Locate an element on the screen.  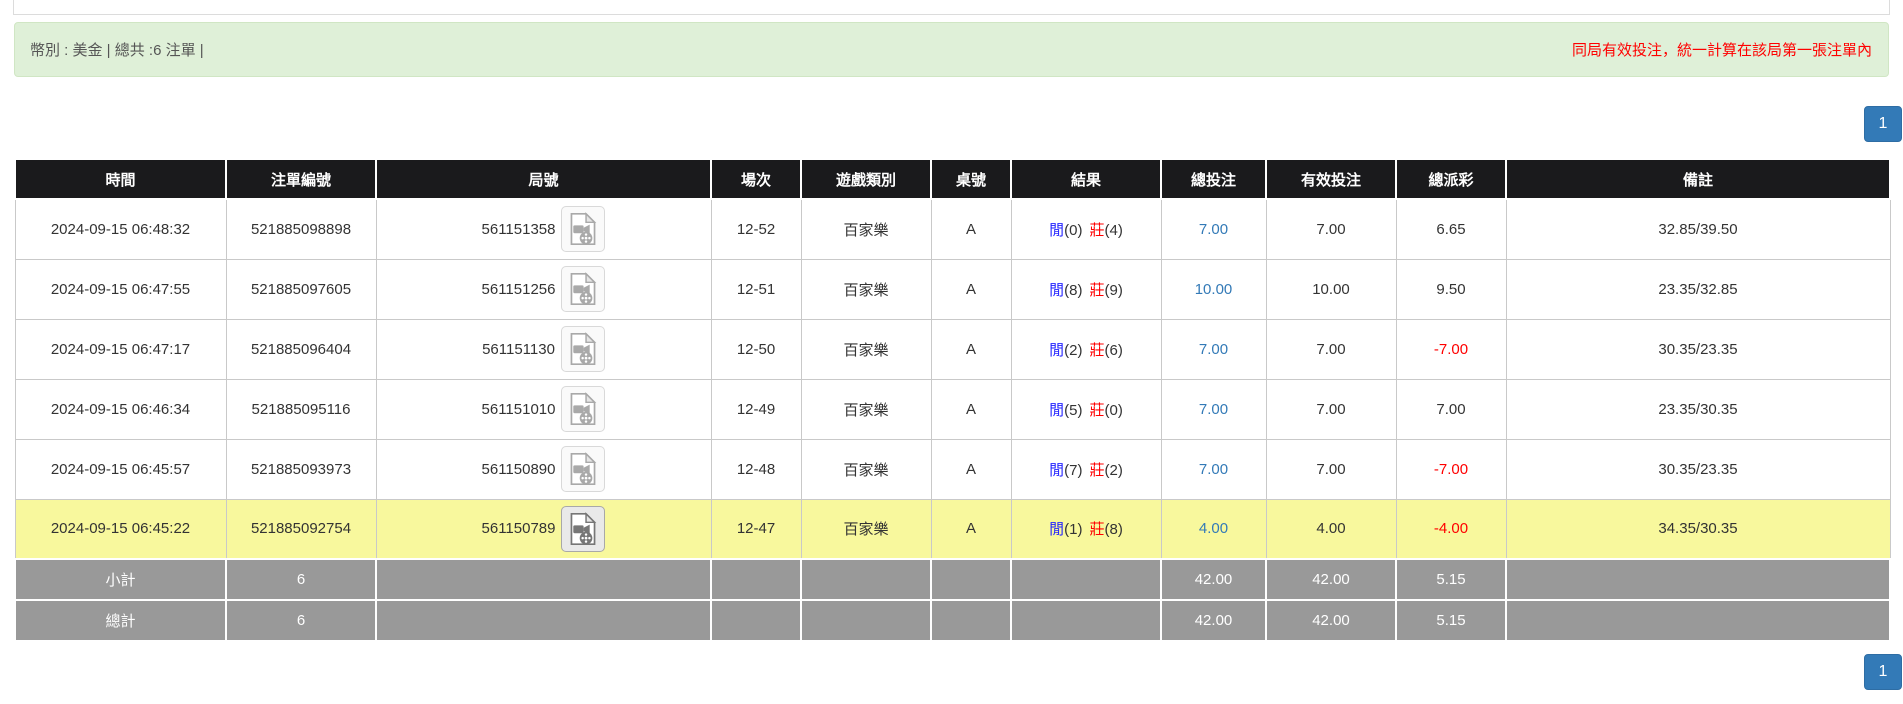
time-cell: 2024-09-15 06:46:34 is located at coordinates (120, 409).